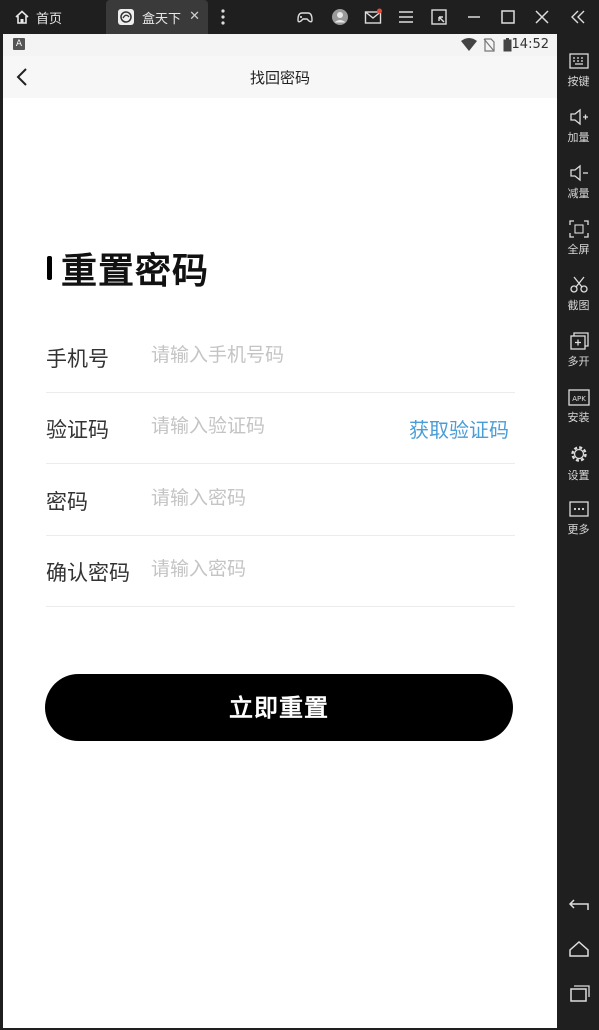 The image size is (599, 1030). I want to click on sidebar-label-fullscreen: 全屏, so click(578, 249).